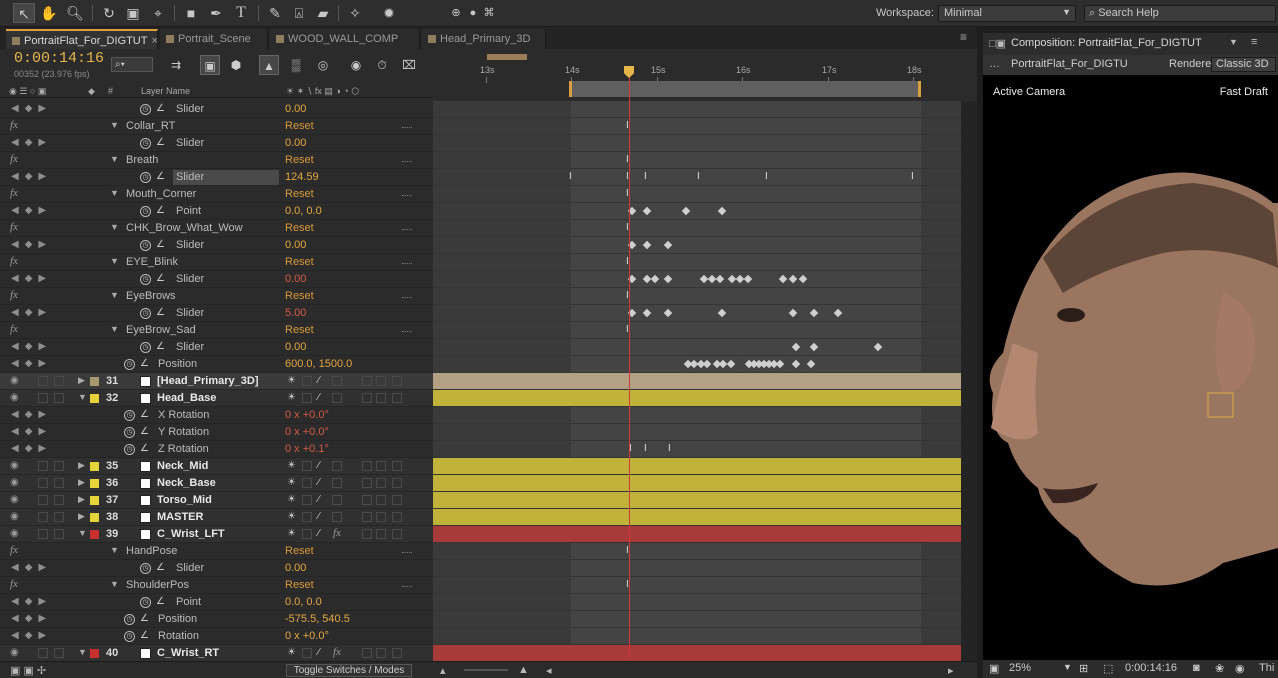  Describe the element at coordinates (216, 517) in the screenshot. I see `layer-row: ◉ ▶ 38 MASTER ☀ ∕` at that location.